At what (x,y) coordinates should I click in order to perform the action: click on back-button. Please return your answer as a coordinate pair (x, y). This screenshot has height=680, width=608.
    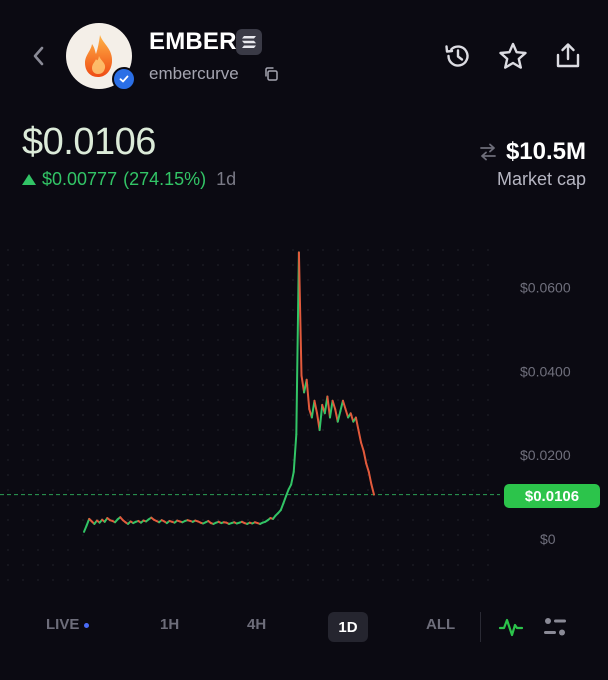
    Looking at the image, I should click on (38, 56).